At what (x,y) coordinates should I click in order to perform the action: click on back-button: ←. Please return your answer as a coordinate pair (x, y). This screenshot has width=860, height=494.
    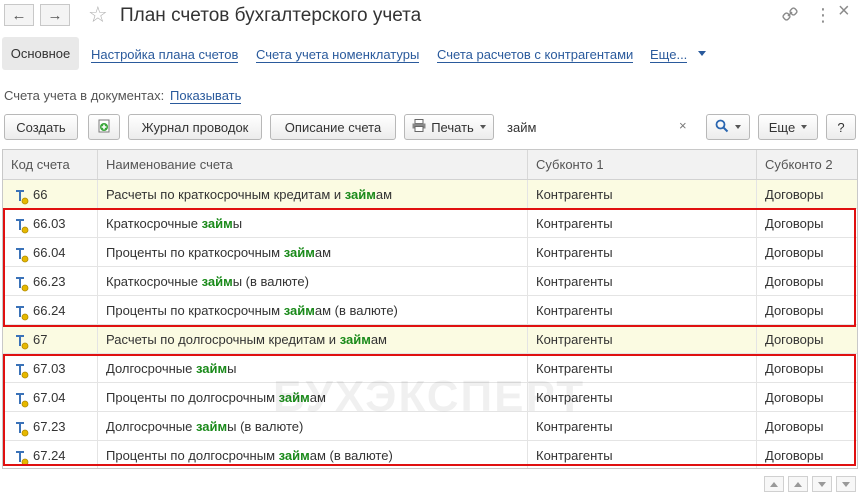
    Looking at the image, I should click on (19, 15).